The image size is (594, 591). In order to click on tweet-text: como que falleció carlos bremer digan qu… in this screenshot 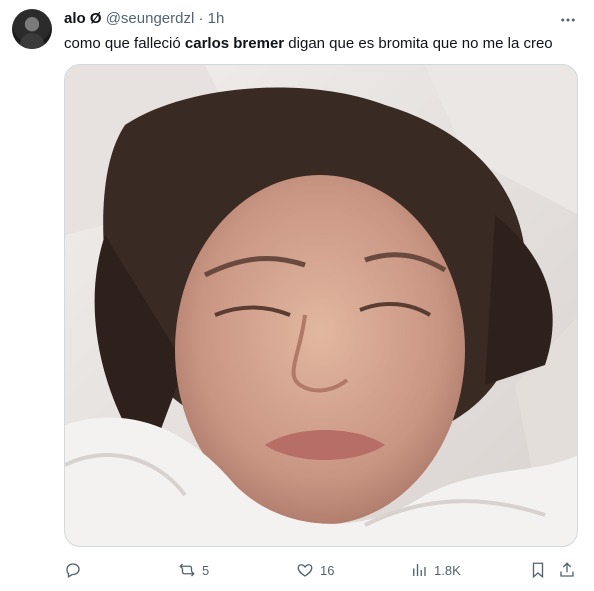, I will do `click(308, 44)`.